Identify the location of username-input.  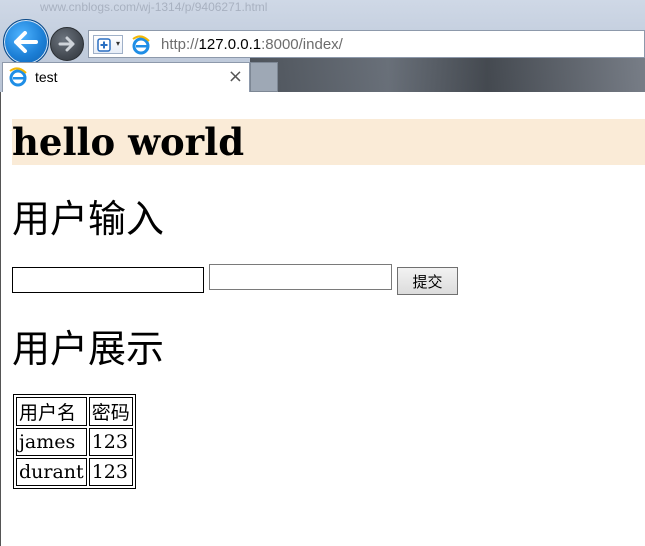
(108, 280).